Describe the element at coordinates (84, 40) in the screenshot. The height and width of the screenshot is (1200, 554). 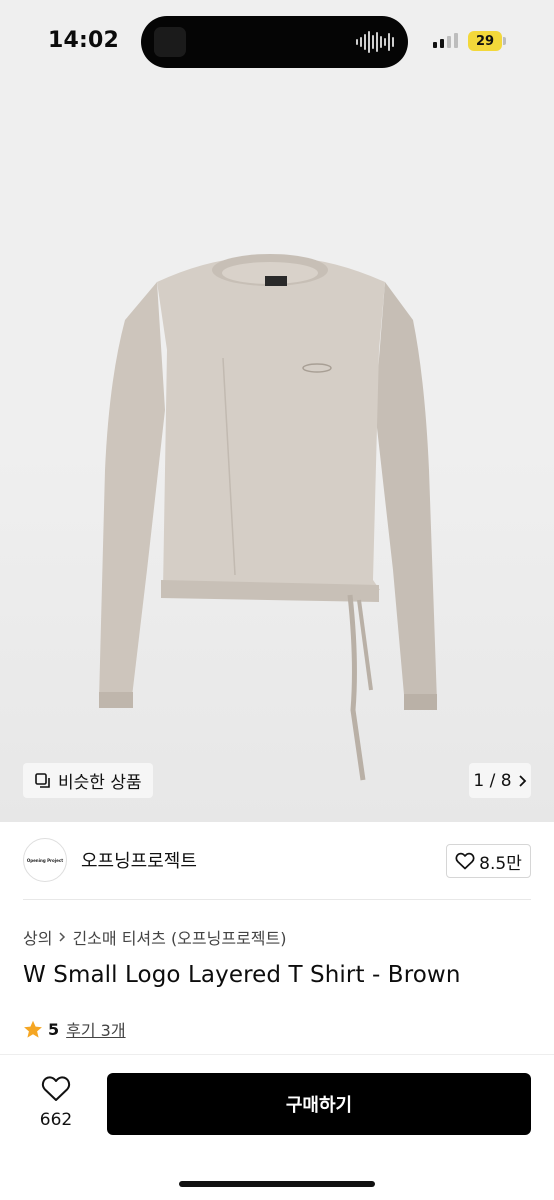
I see `status-time: 14:02` at that location.